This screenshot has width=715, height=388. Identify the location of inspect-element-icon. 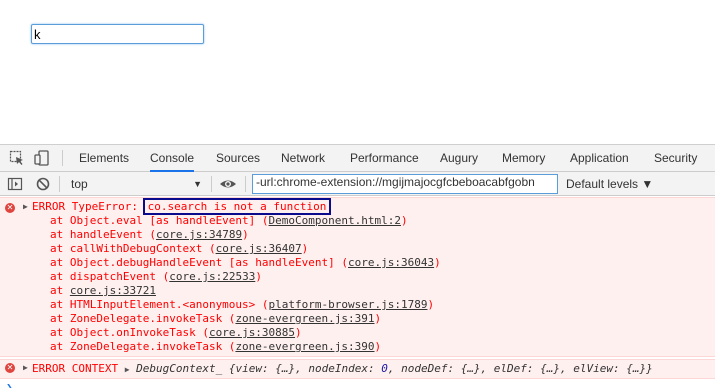
(17, 158).